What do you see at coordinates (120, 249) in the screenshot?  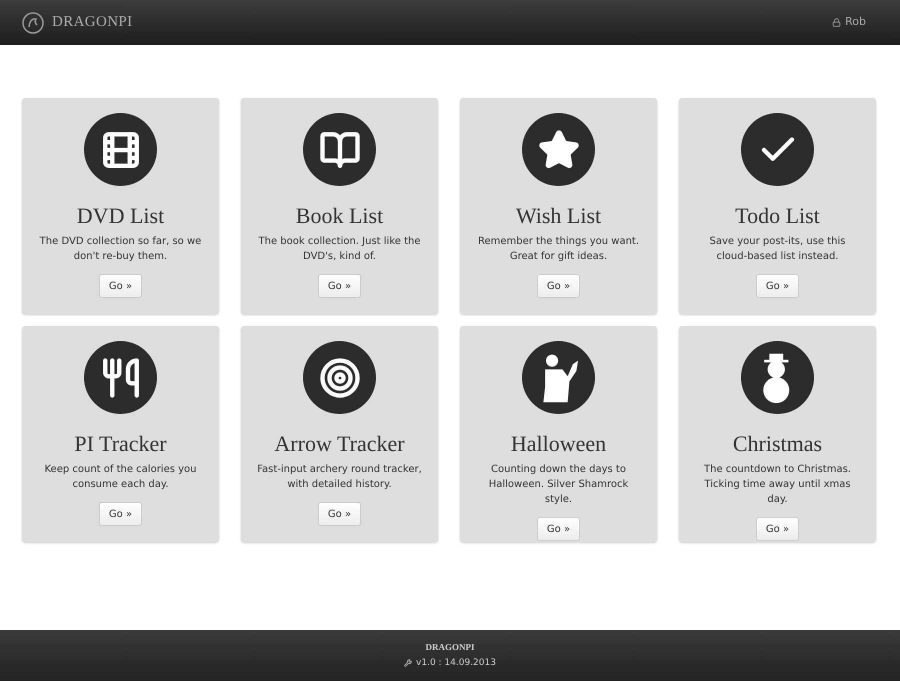 I see `card-description: The DVD collection so far, so we don't re-buy them.` at bounding box center [120, 249].